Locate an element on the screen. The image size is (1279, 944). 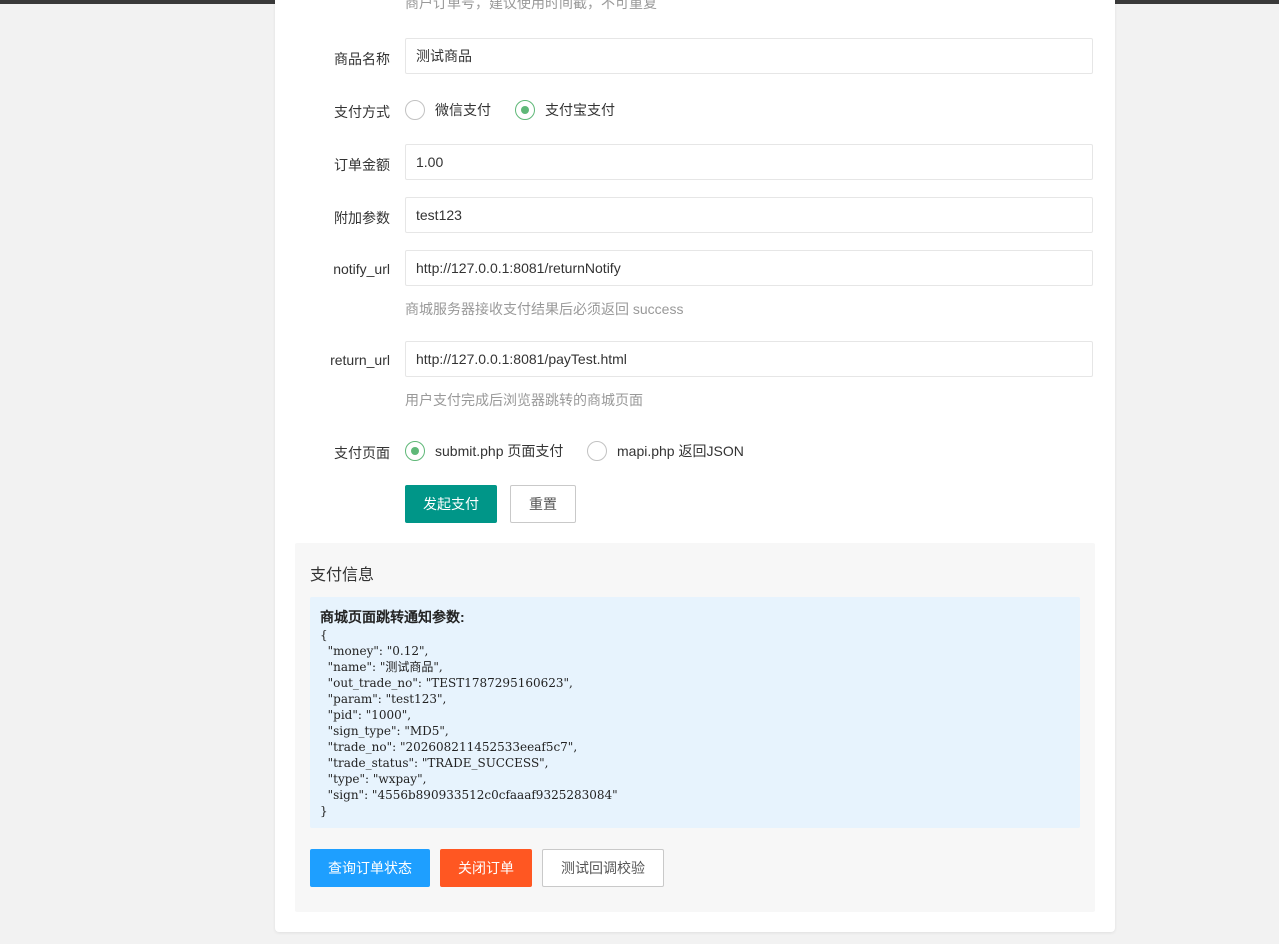
paypage-radio-submit: submit.php 页面支付 is located at coordinates (484, 451).